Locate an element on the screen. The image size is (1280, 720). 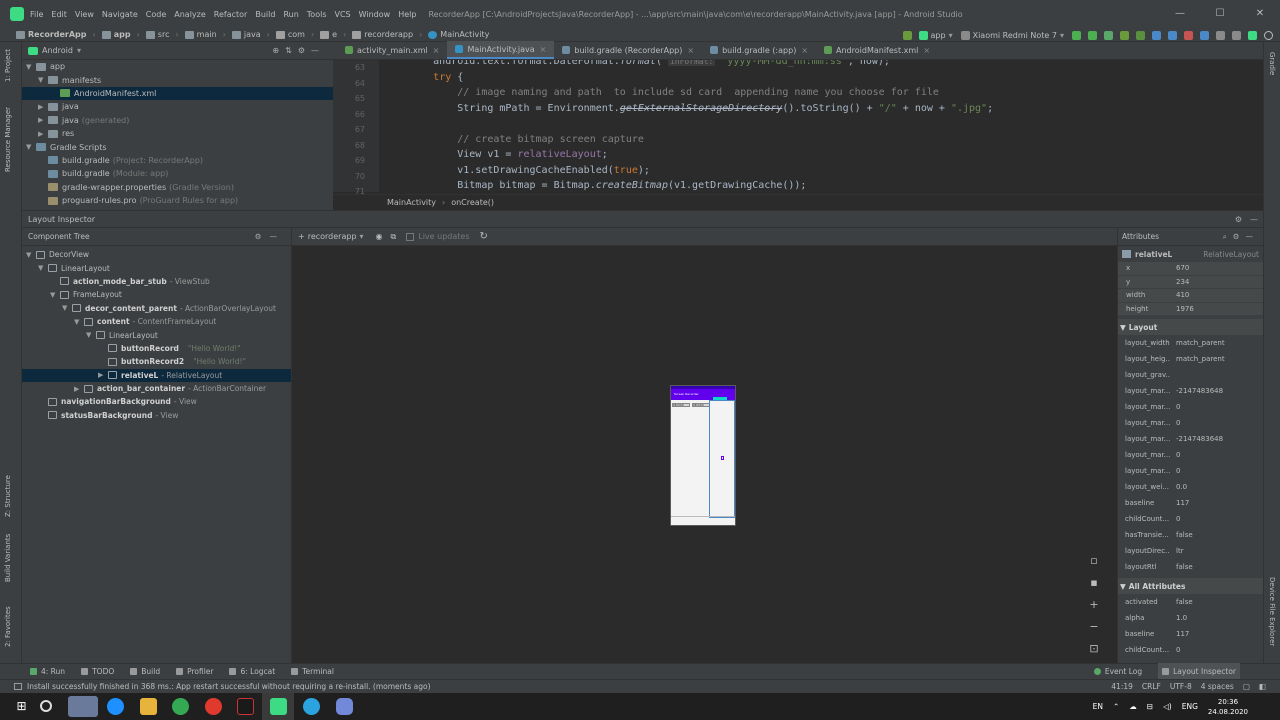
menu-help: Help is located at coordinates (407, 14).